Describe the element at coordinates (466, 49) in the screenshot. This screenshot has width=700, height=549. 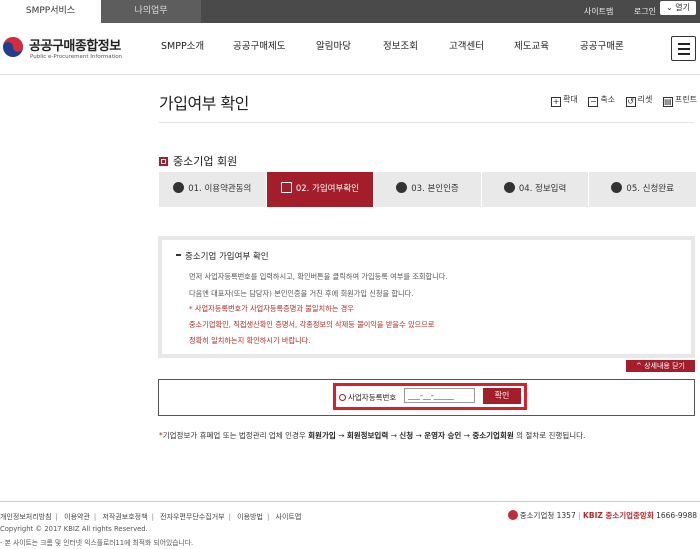
I see `gnb-customer-center: 고객센터` at that location.